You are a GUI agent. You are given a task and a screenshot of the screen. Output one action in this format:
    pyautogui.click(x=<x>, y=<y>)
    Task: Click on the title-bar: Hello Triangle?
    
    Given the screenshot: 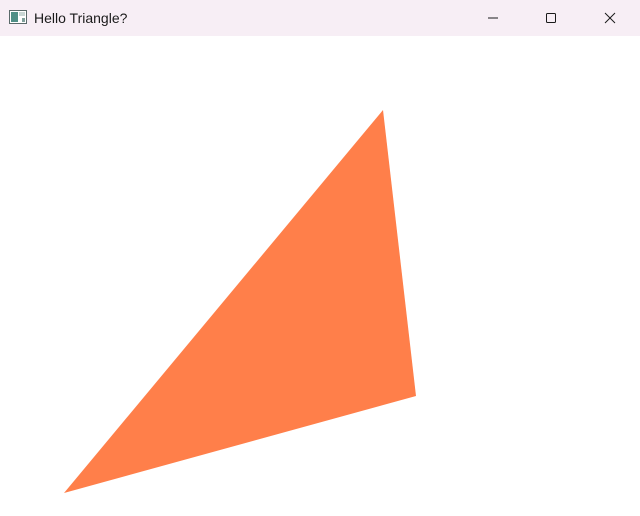 What is the action you would take?
    pyautogui.click(x=320, y=18)
    